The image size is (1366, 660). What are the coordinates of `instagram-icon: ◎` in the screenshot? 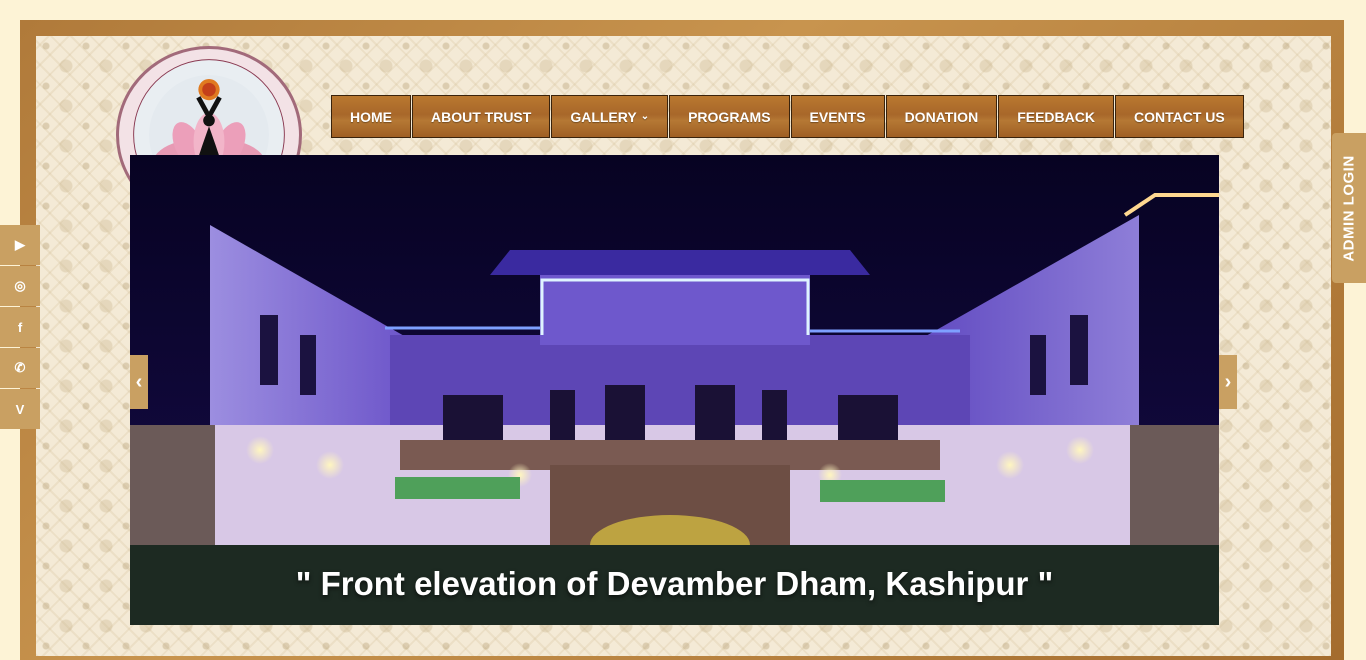 It's located at (20, 285).